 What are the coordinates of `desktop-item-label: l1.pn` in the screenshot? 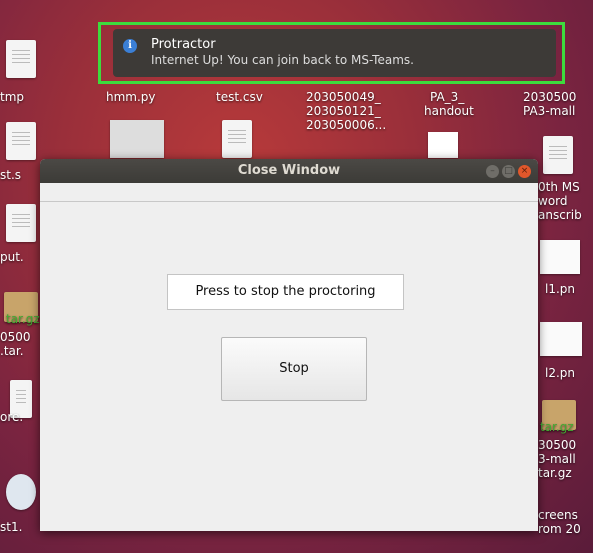 It's located at (560, 289).